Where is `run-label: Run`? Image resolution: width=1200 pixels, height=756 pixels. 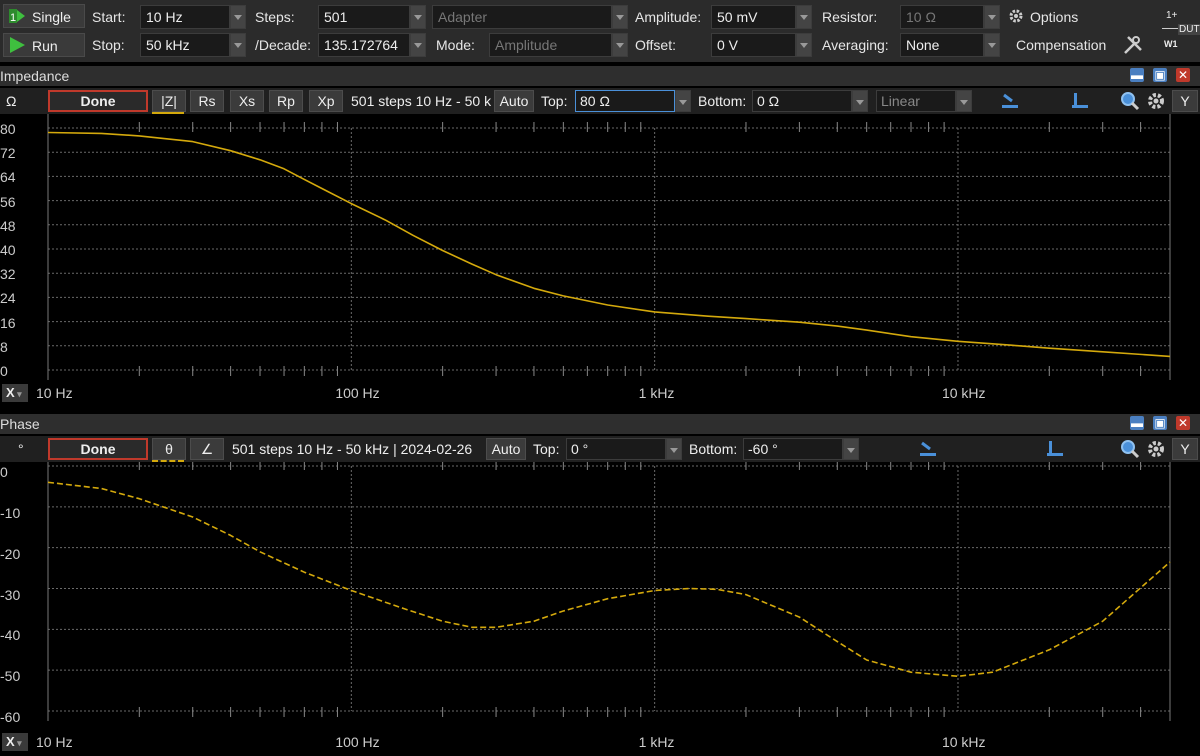 run-label: Run is located at coordinates (45, 46).